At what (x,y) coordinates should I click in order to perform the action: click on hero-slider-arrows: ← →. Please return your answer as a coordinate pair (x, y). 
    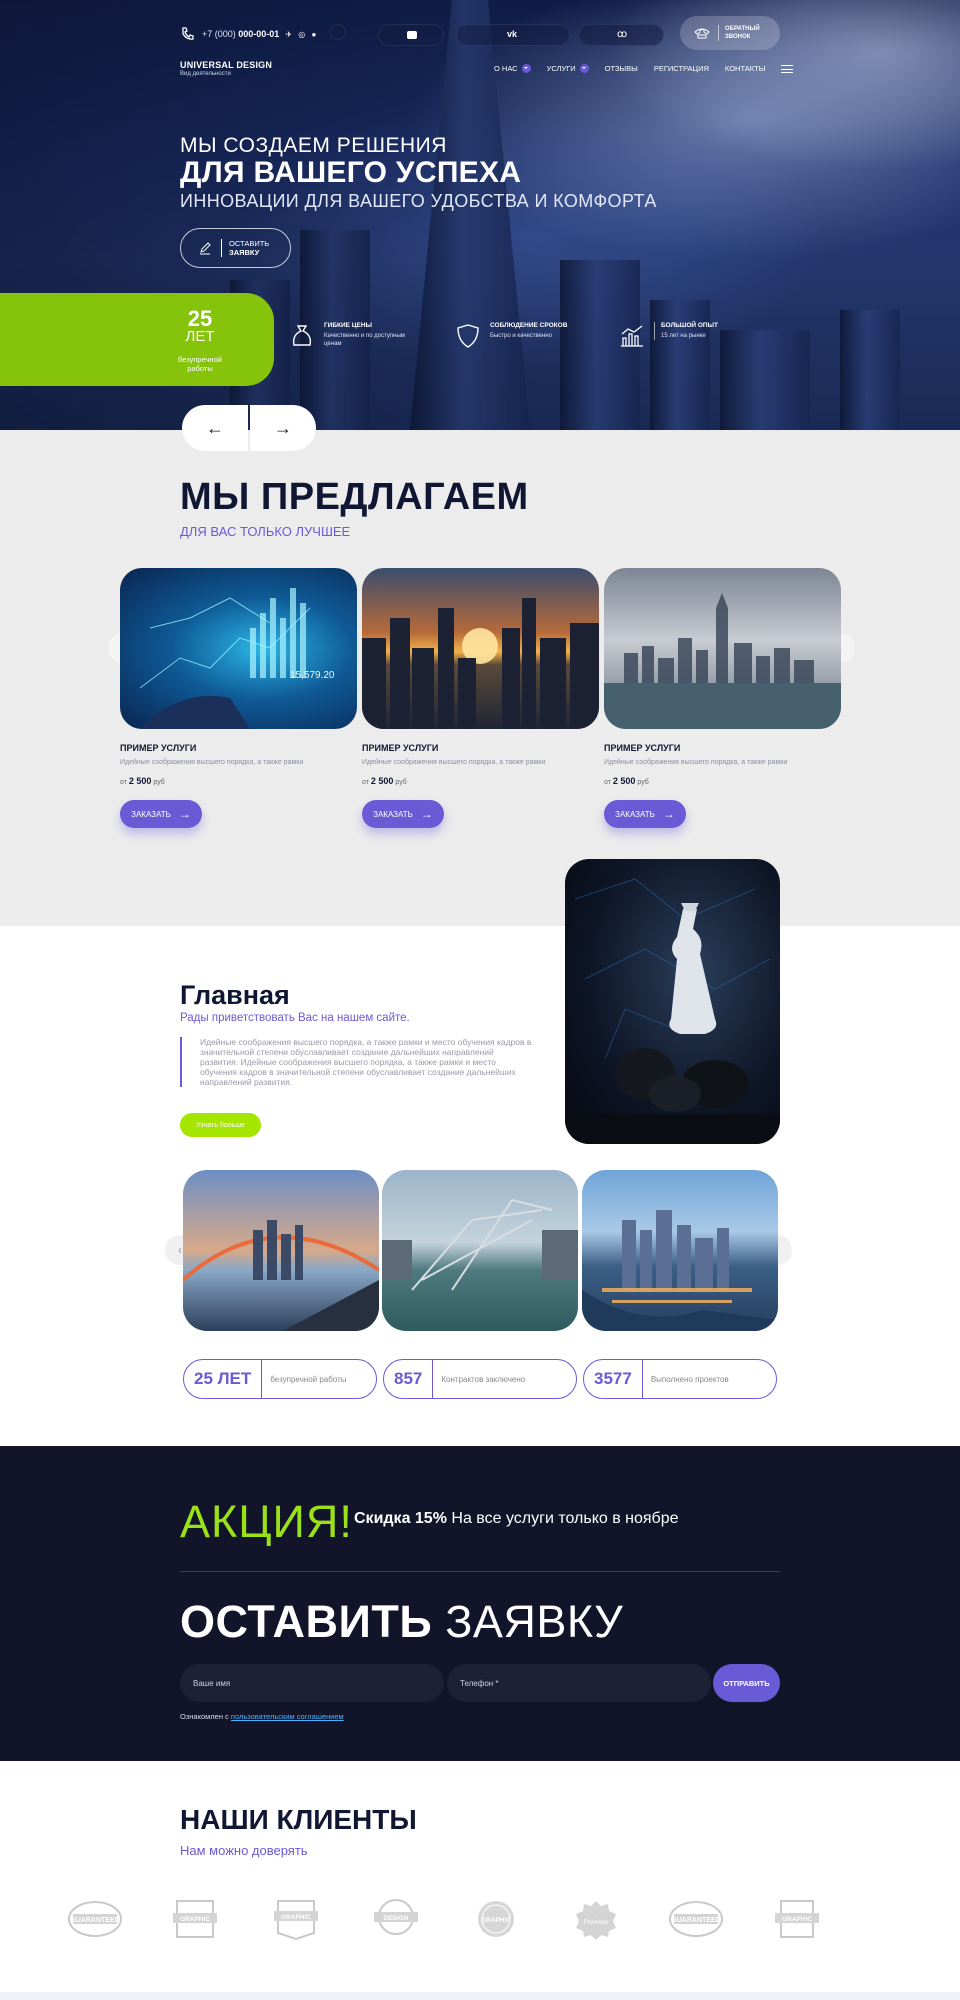
    Looking at the image, I should click on (249, 428).